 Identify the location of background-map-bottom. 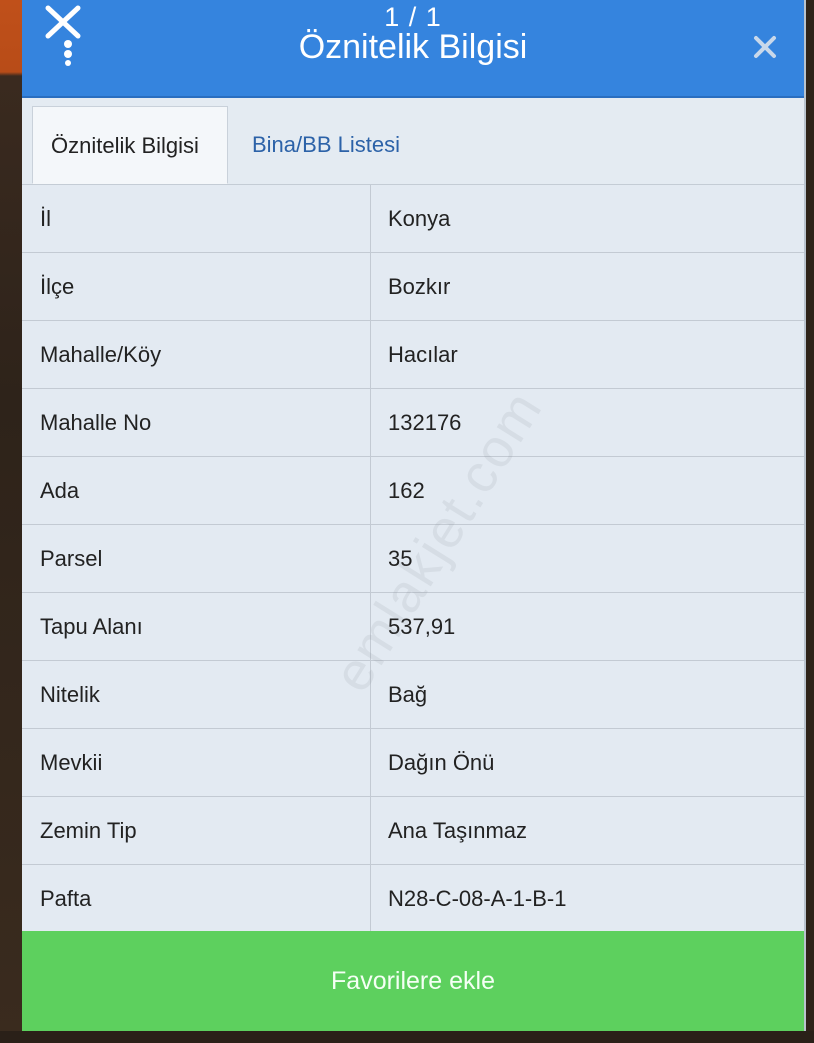
(407, 1037).